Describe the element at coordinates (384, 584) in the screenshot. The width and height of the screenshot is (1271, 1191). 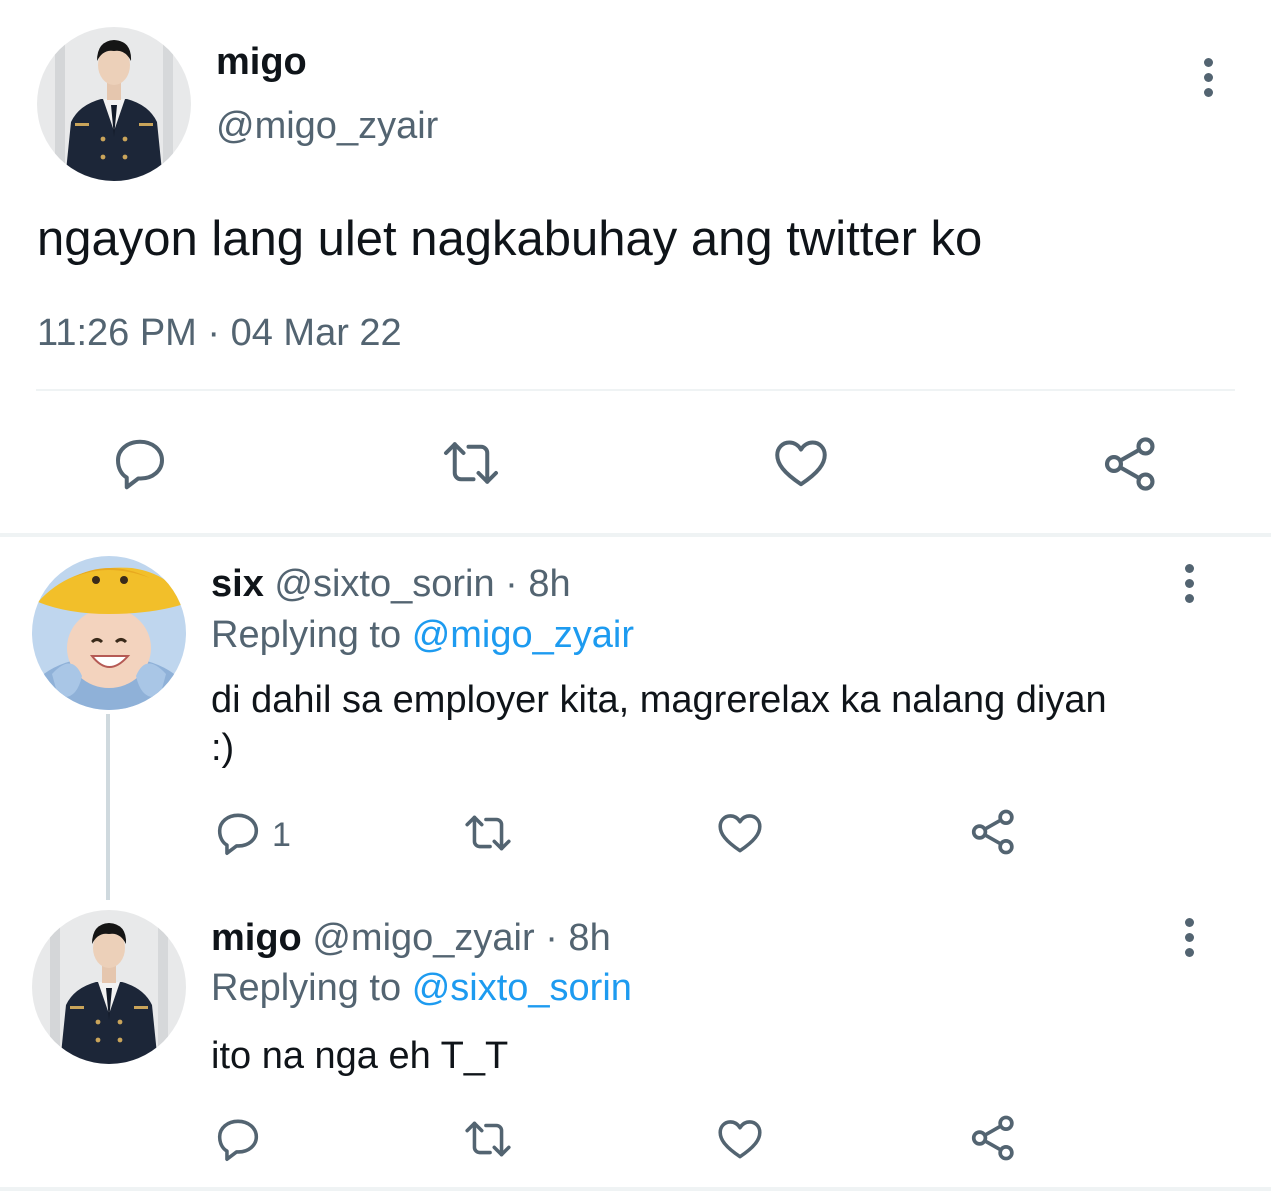
I see `author-handle: @sixto_sorin` at that location.